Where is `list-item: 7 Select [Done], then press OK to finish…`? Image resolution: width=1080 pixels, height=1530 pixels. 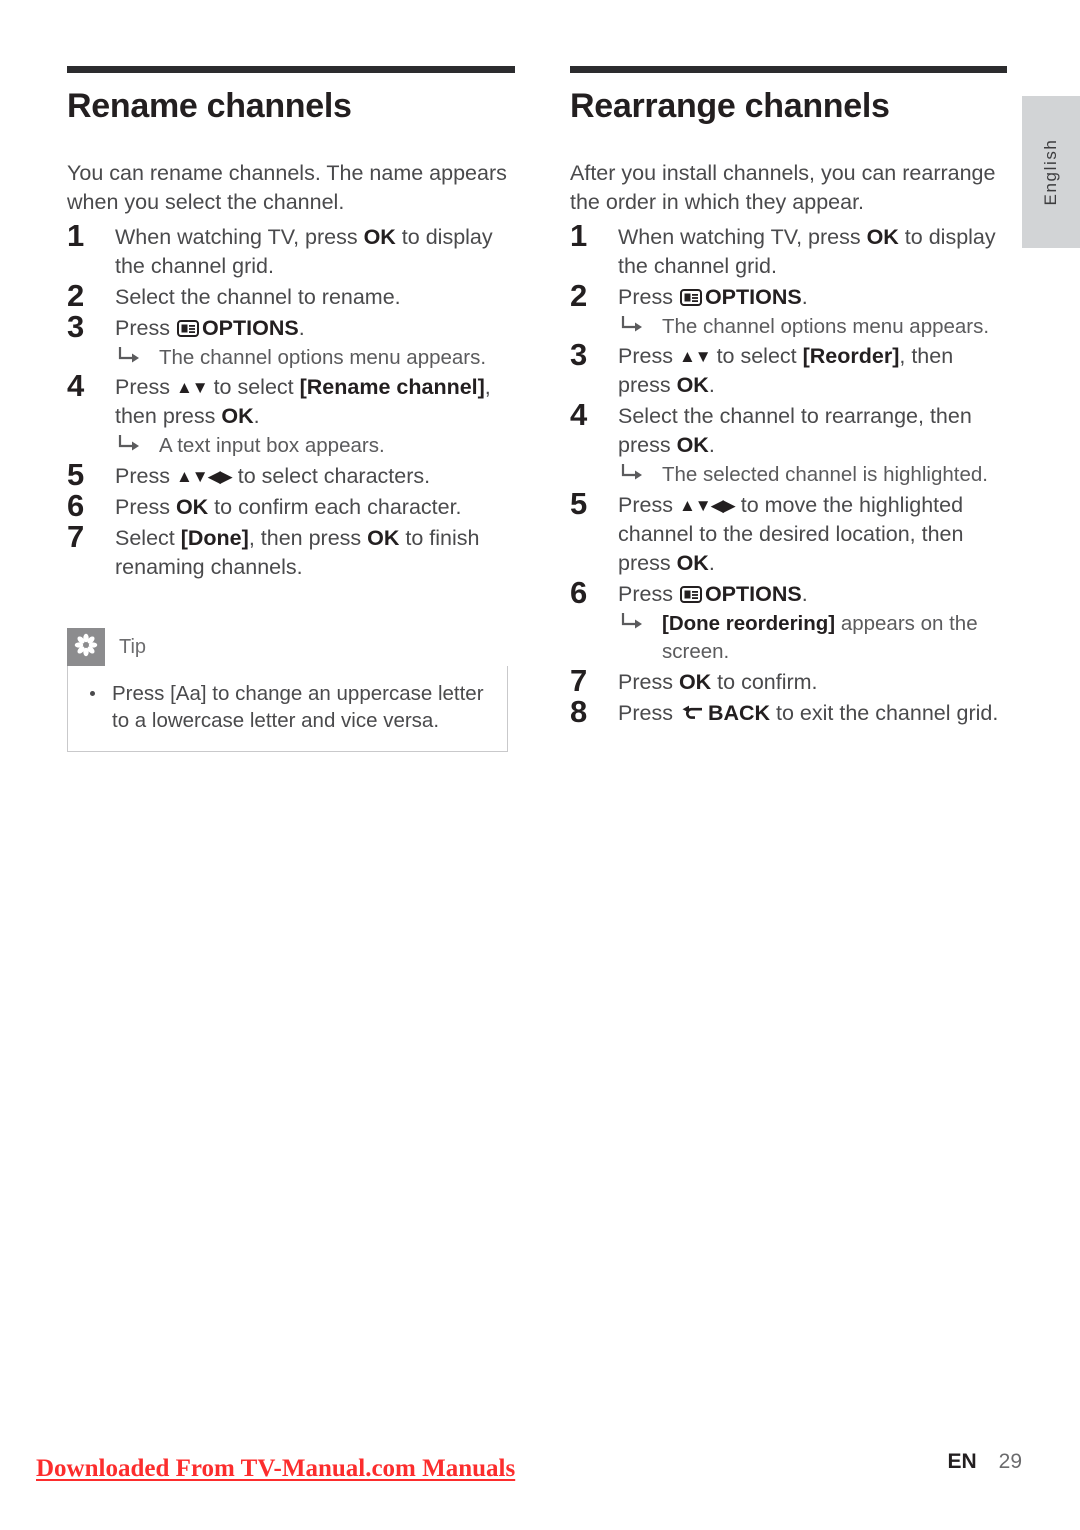
list-item: 7 Select [Done], then press OK to finish… is located at coordinates (291, 550).